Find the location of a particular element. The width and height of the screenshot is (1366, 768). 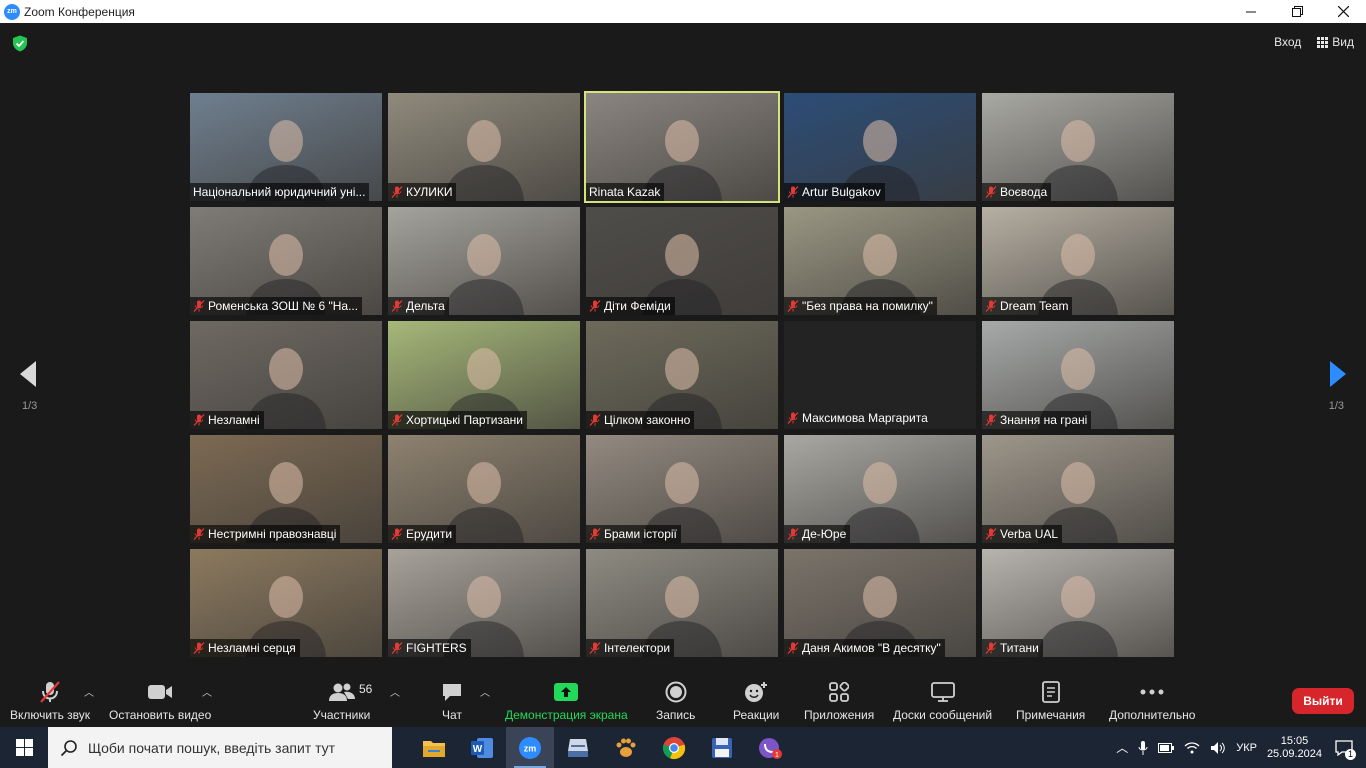

chrome-icon is located at coordinates (674, 747).